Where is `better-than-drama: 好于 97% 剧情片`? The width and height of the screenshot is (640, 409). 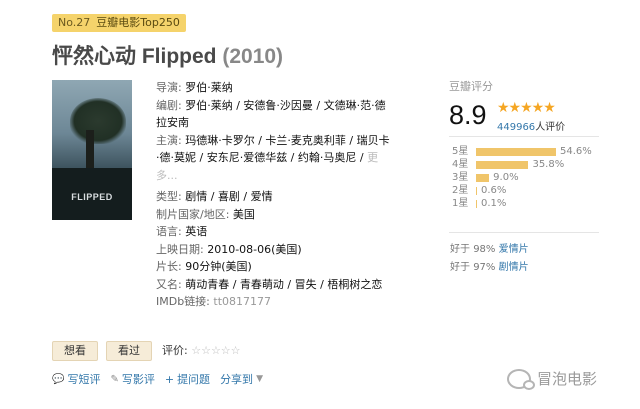
better-than-drama: 好于 97% 剧情片 is located at coordinates (489, 268).